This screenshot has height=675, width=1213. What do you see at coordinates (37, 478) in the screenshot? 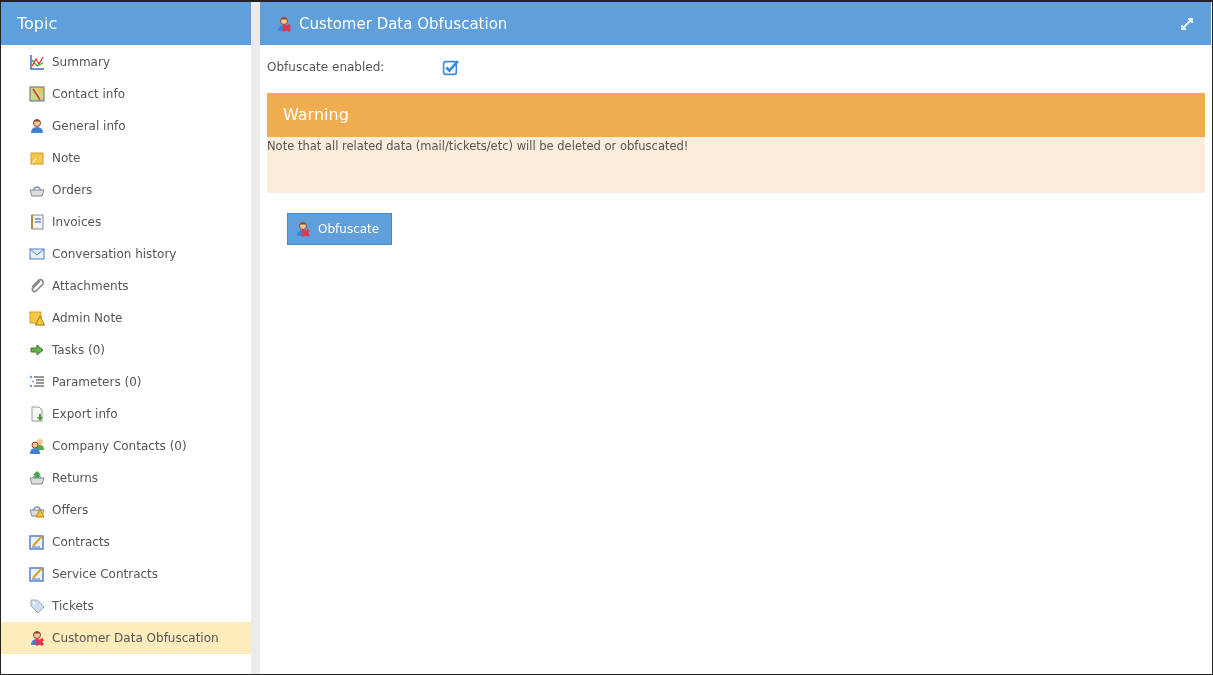
I see `basket-arrow-icon` at bounding box center [37, 478].